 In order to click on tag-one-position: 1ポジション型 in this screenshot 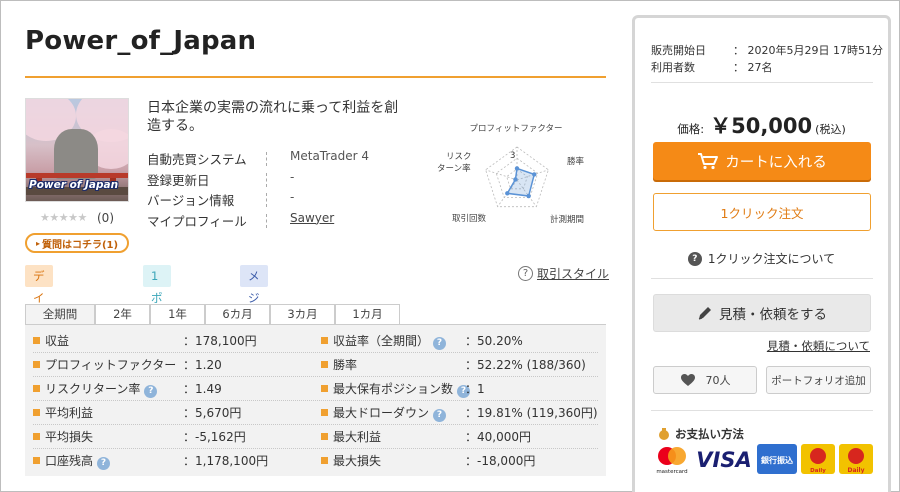, I will do `click(157, 340)`.